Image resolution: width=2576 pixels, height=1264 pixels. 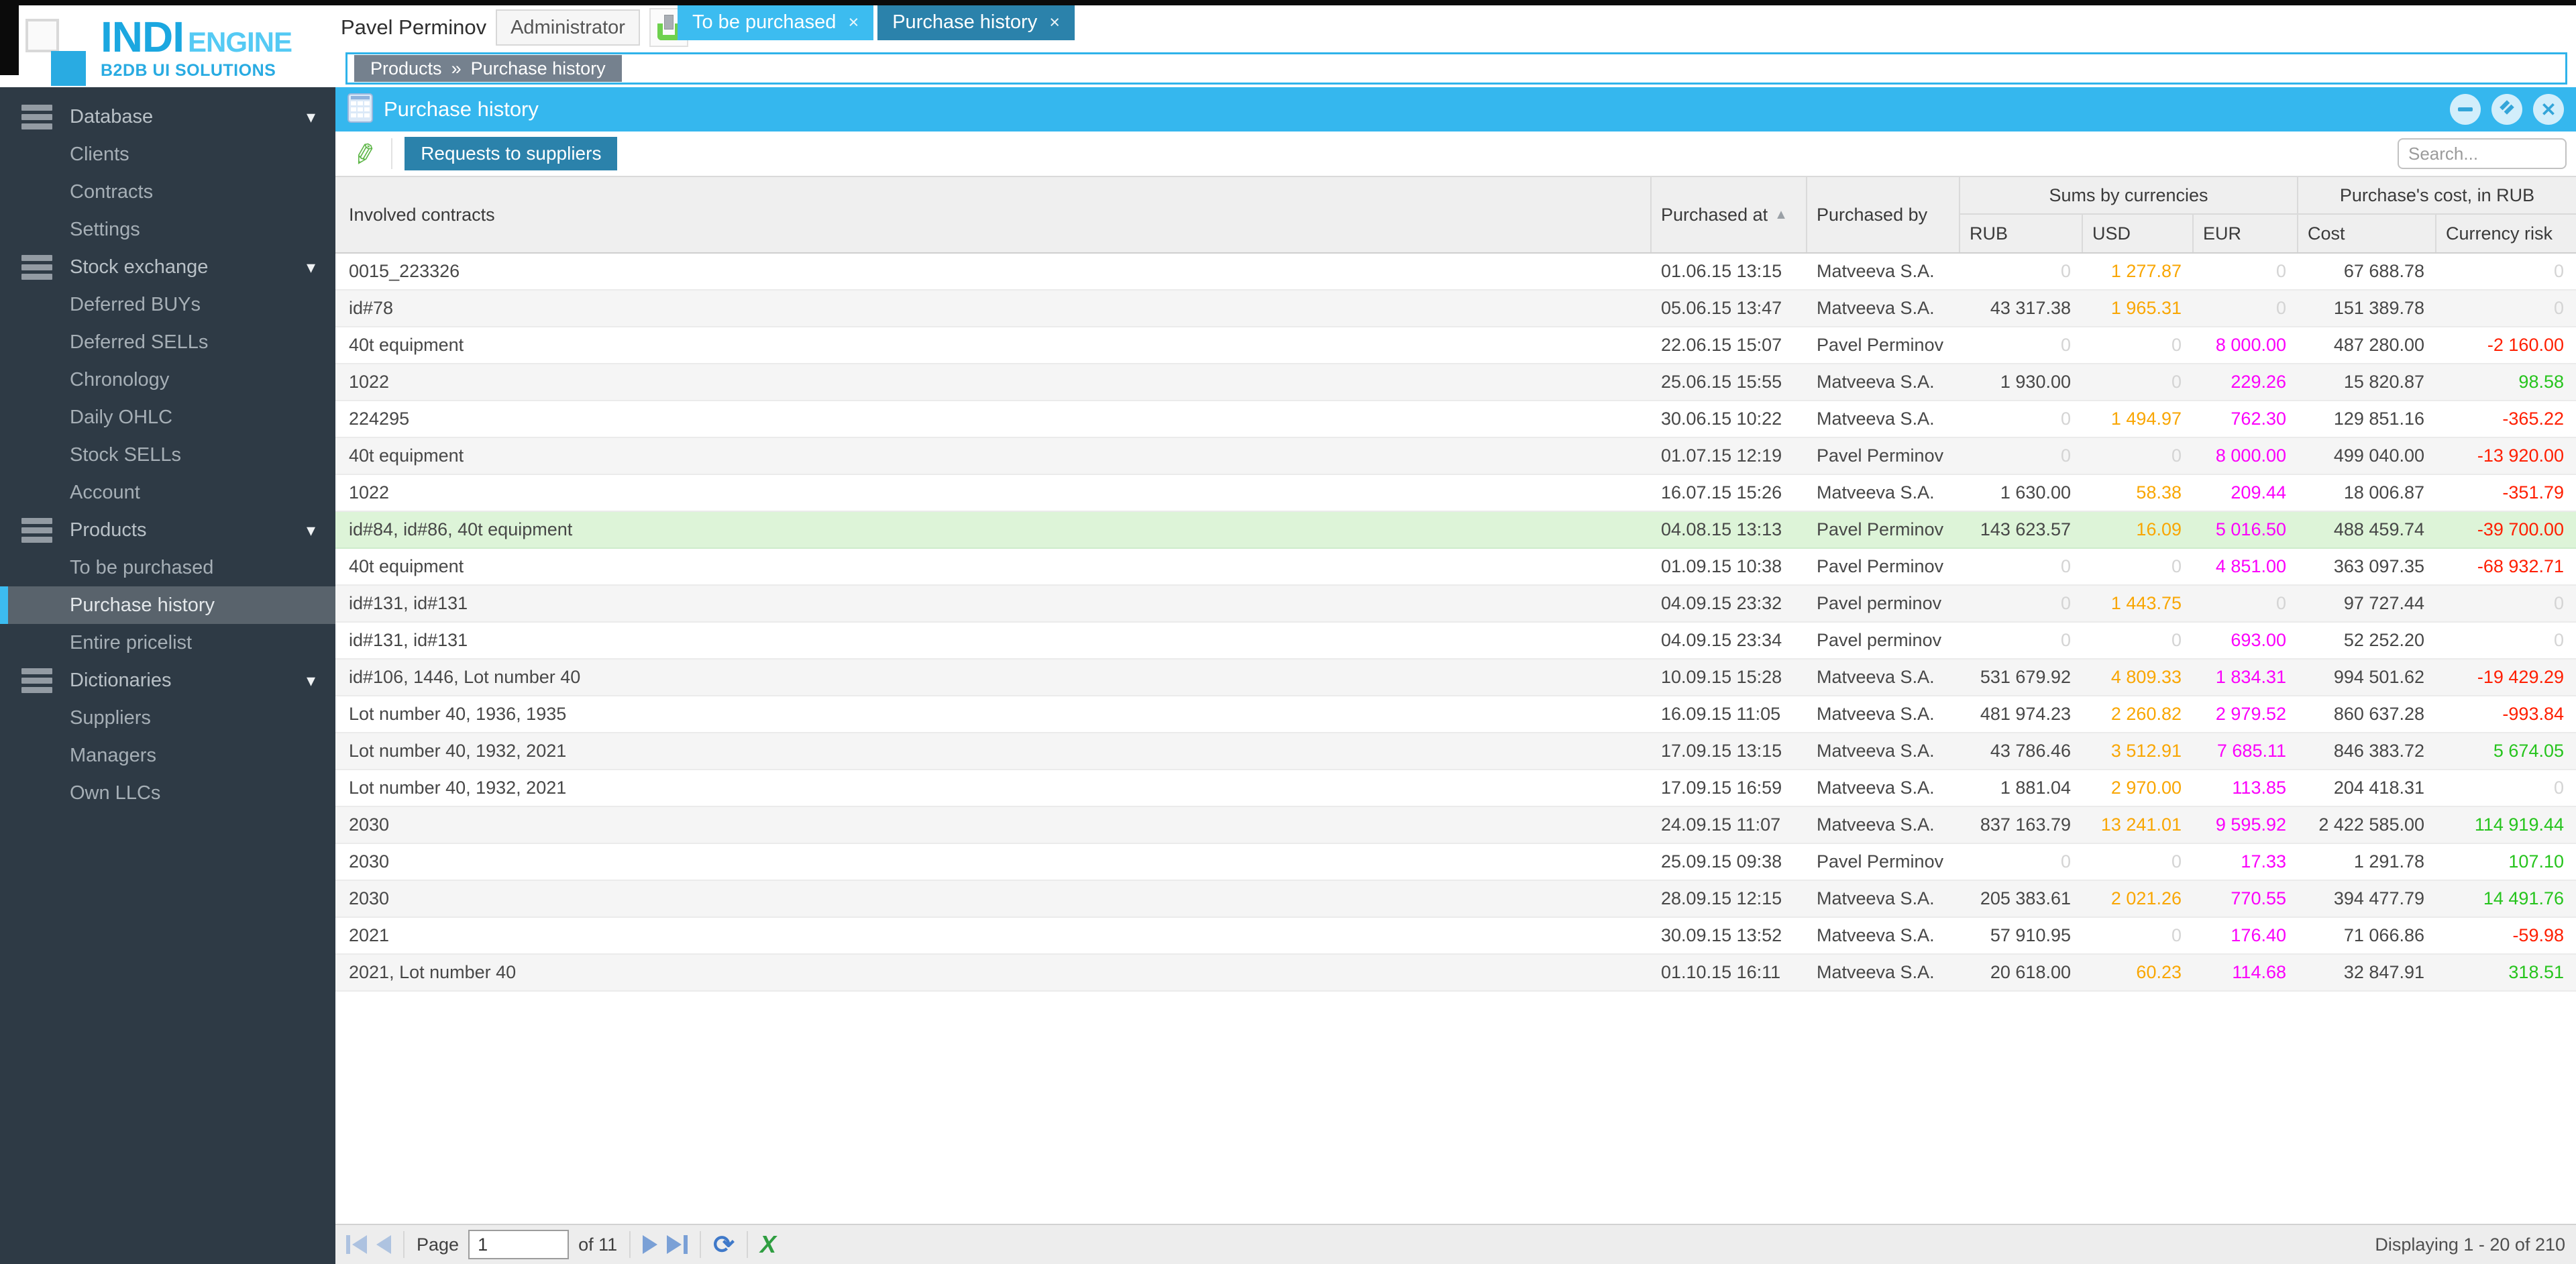 I want to click on column-header-currency-risk: Currency risk, so click(x=2506, y=233).